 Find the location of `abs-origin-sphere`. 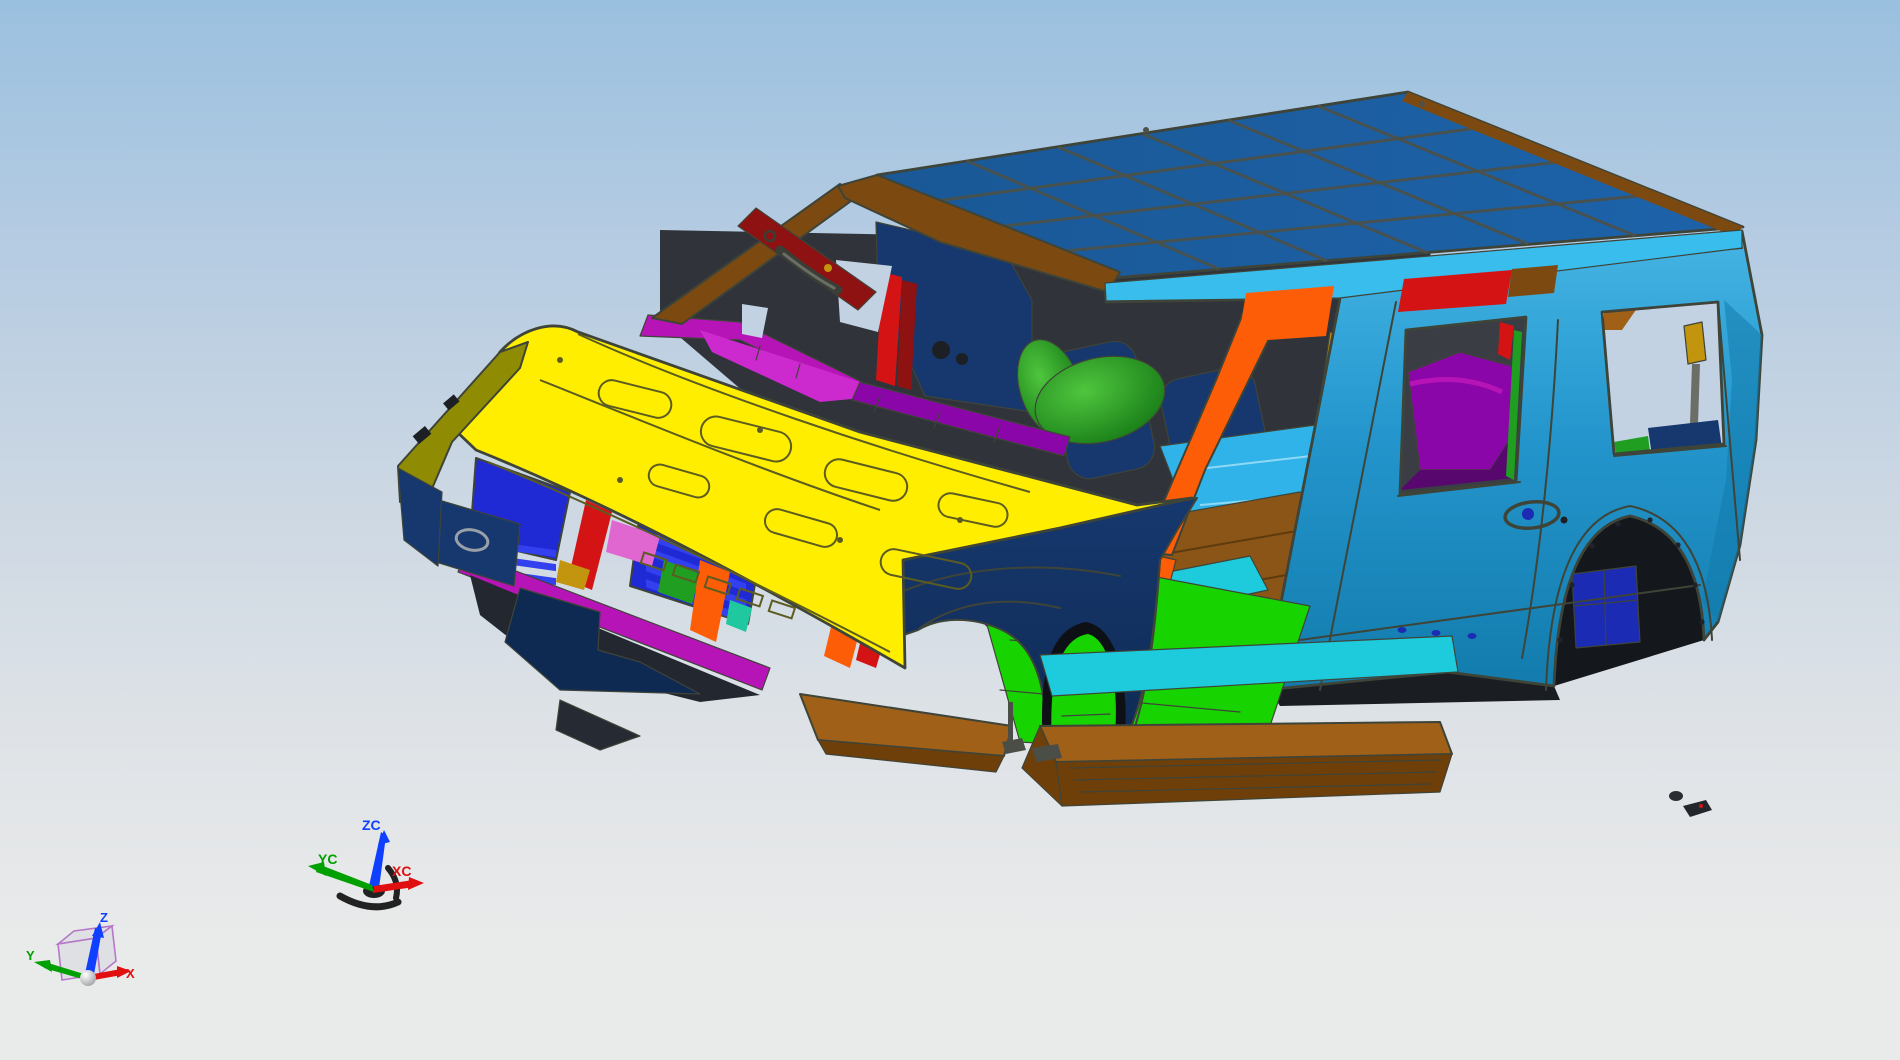

abs-origin-sphere is located at coordinates (88, 978).